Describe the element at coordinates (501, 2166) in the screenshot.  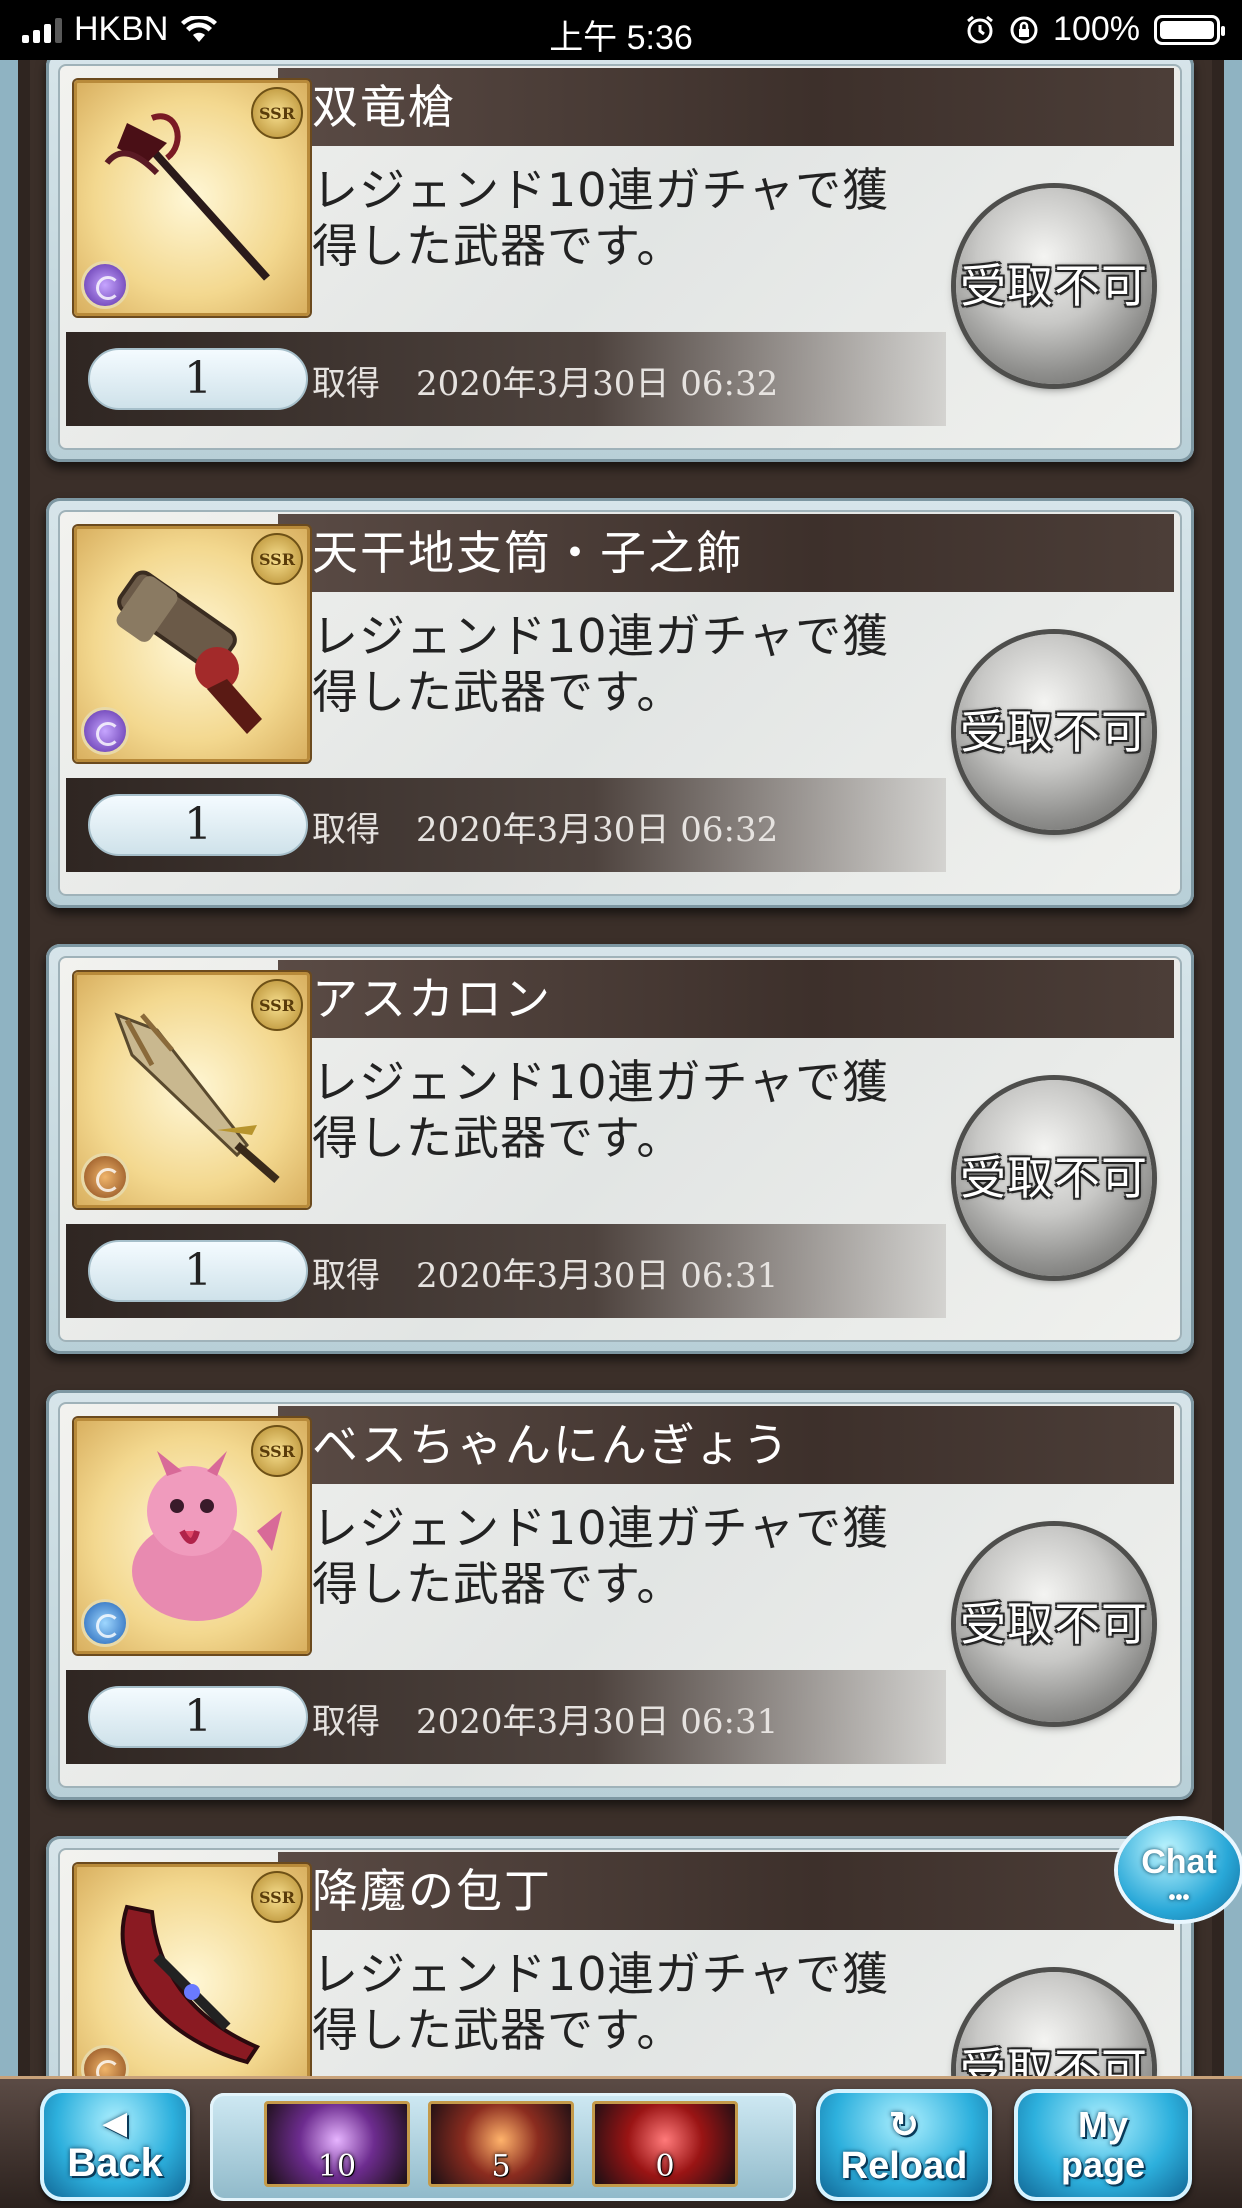
I see `ticket-count: 5` at that location.